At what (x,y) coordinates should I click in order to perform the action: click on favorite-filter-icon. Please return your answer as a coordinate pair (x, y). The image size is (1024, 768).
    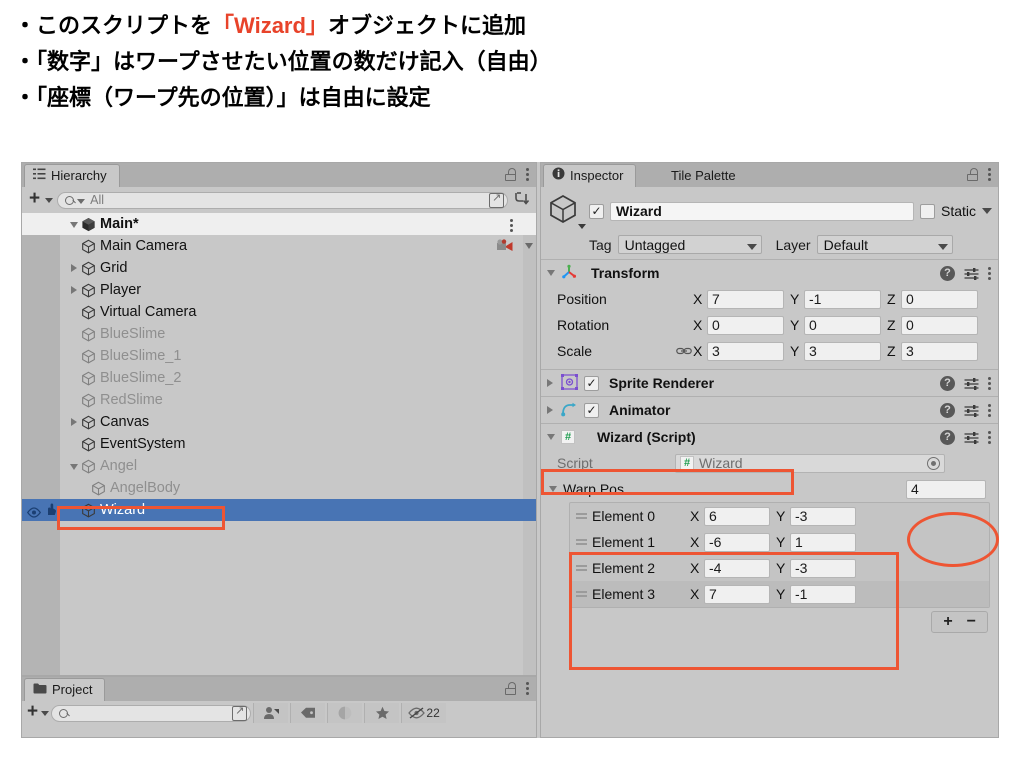
    Looking at the image, I should click on (382, 713).